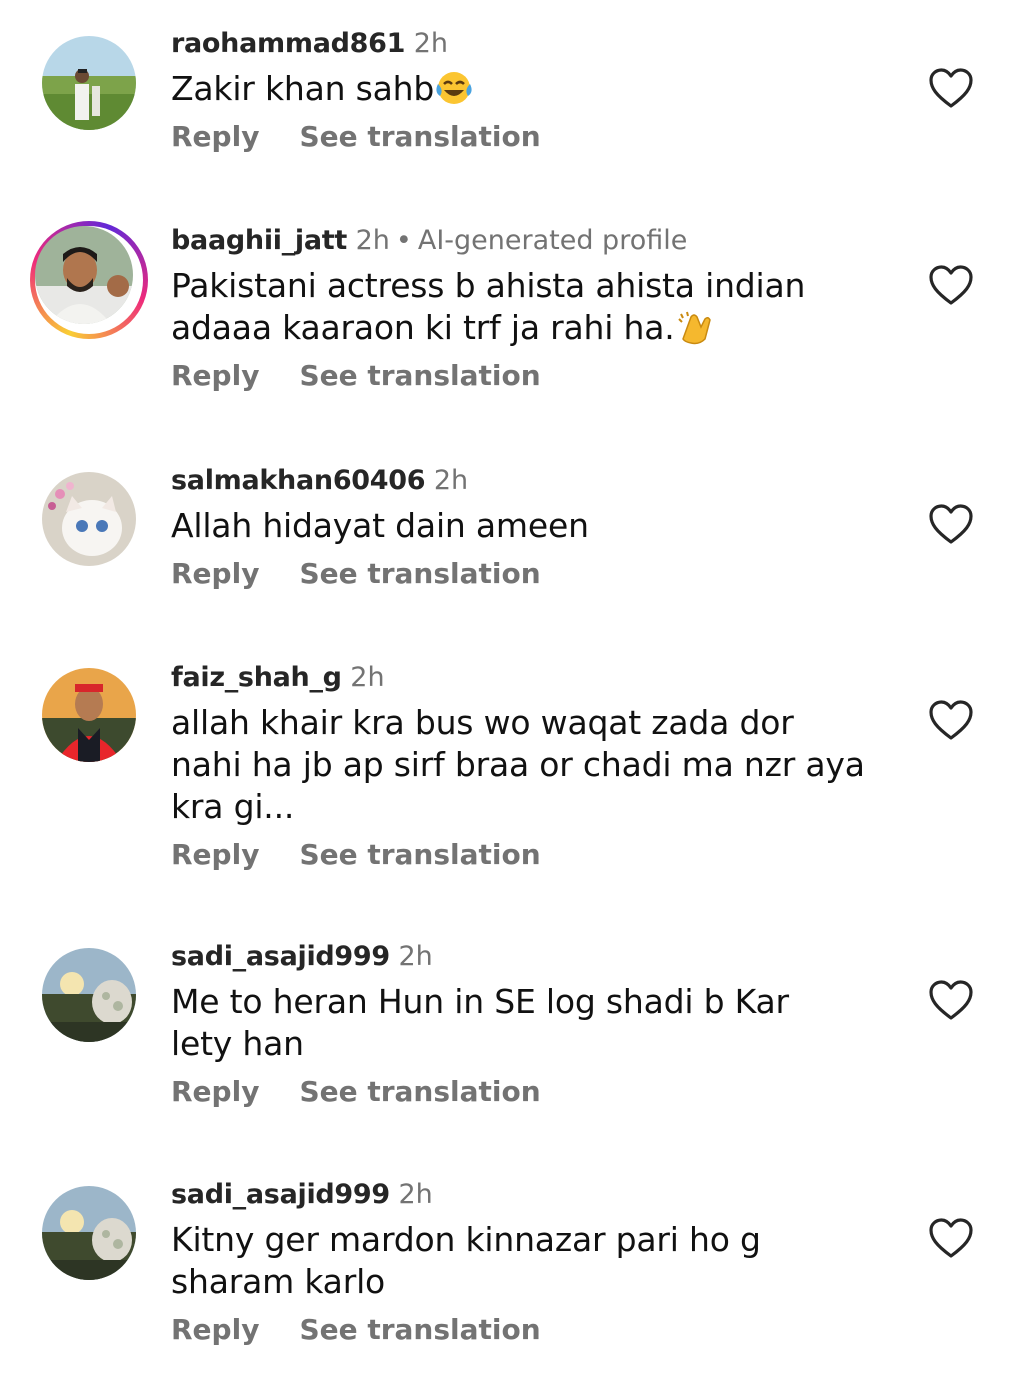  I want to click on ai-generated-badge: AI-generated profile, so click(552, 240).